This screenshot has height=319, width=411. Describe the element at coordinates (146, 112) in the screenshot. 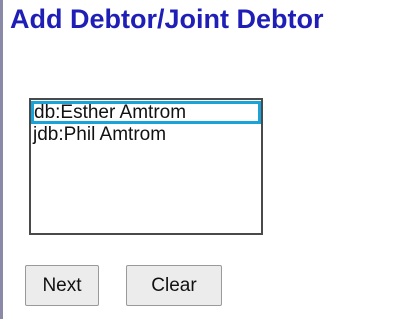

I see `listbox-option-debtor: db:Esther Amtrom` at that location.